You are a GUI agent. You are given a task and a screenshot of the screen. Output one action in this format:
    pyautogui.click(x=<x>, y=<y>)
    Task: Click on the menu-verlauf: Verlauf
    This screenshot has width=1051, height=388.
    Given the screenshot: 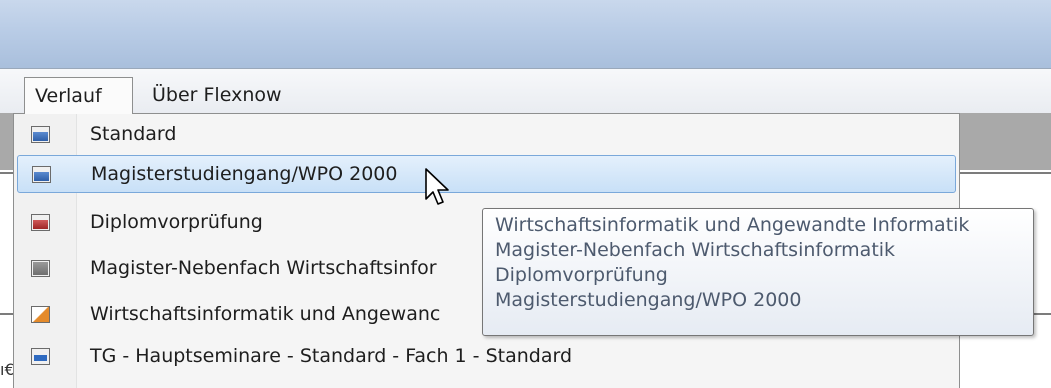 What is the action you would take?
    pyautogui.click(x=78, y=95)
    